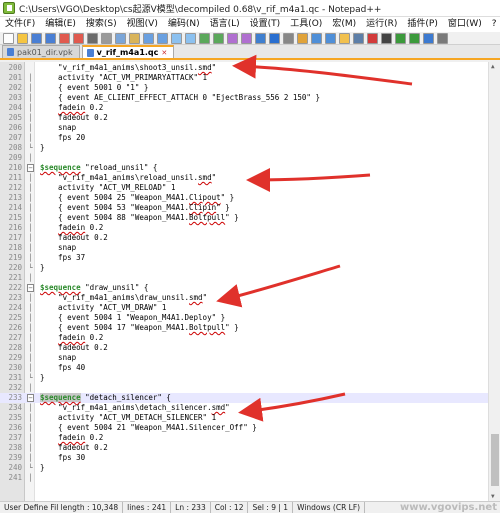 The image size is (500, 513). Describe the element at coordinates (244, 158) in the screenshot. I see `code-line: 209 │` at that location.